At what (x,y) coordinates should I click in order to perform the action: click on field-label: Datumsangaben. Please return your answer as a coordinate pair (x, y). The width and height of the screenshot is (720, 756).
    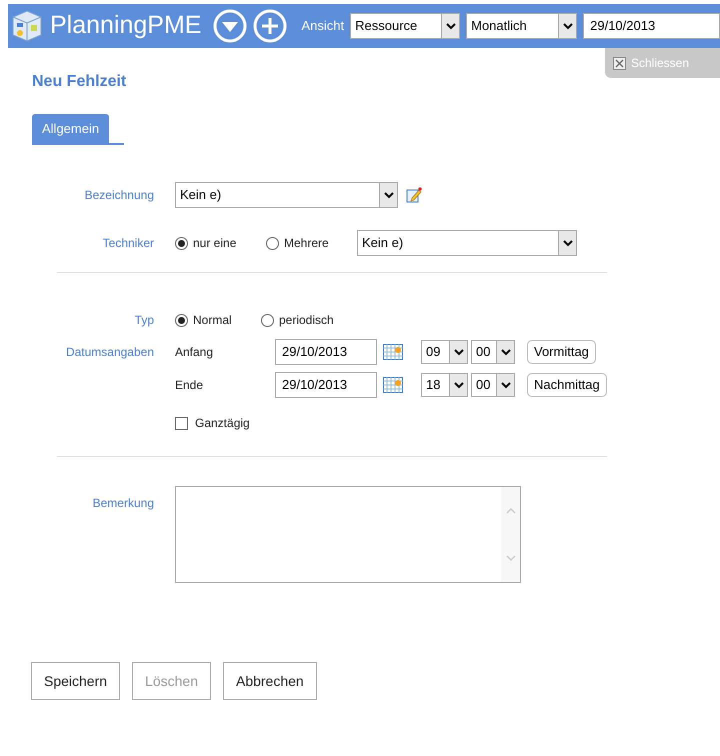
    Looking at the image, I should click on (109, 352).